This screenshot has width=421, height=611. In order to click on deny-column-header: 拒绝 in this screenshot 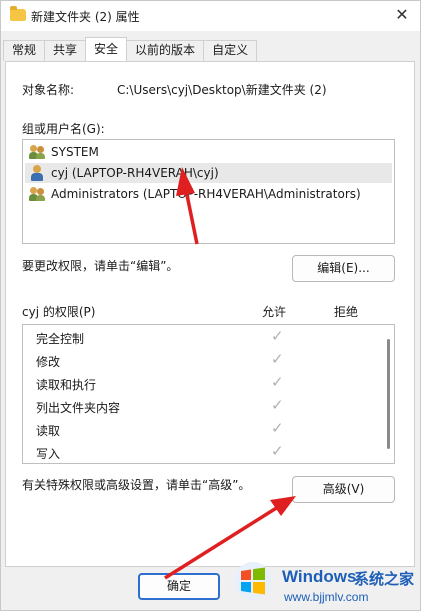, I will do `click(346, 312)`.